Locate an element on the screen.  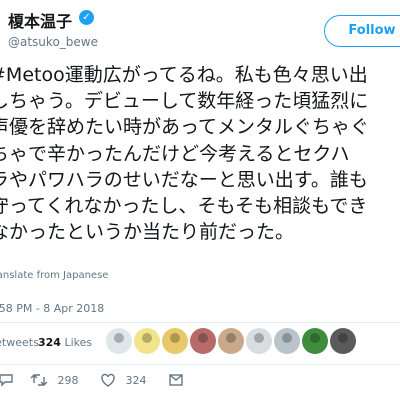
likes-count: 324 is located at coordinates (49, 342).